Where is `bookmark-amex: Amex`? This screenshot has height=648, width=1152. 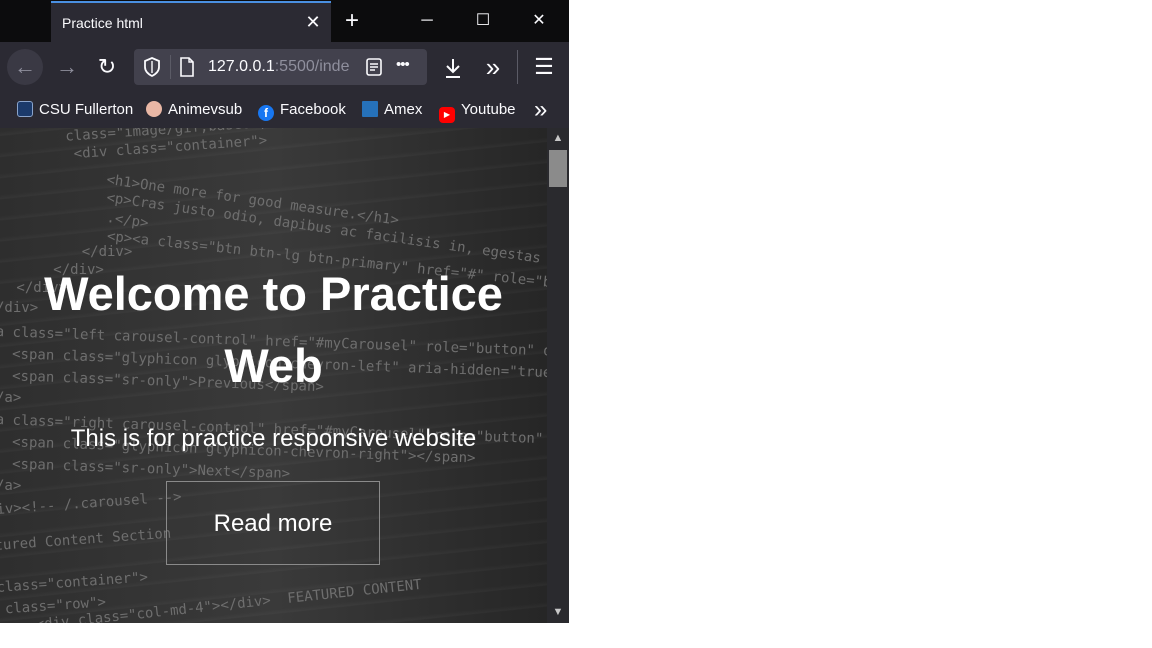 bookmark-amex: Amex is located at coordinates (392, 109).